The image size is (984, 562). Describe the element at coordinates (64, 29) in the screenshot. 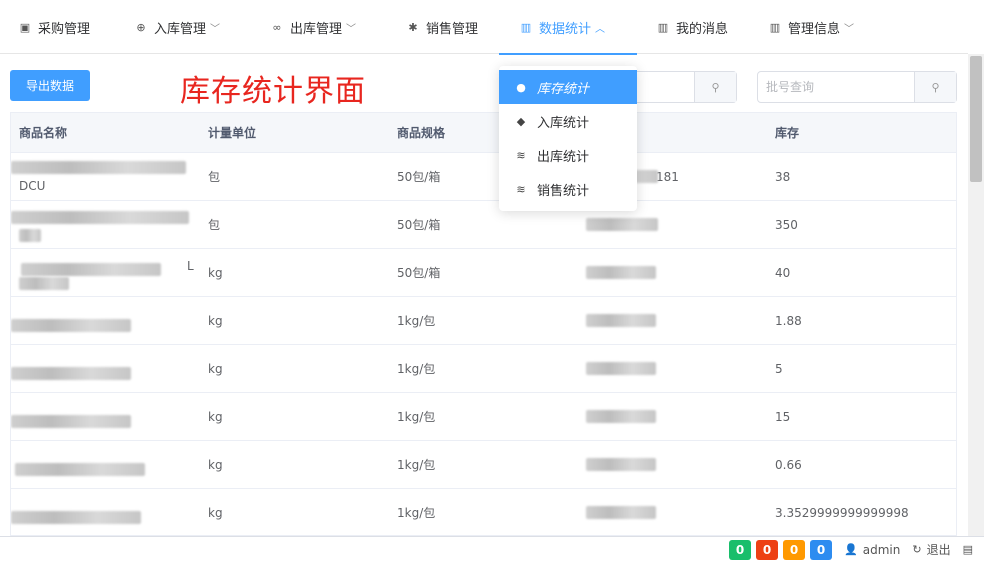

I see `nav-item-label: 采购管理` at that location.